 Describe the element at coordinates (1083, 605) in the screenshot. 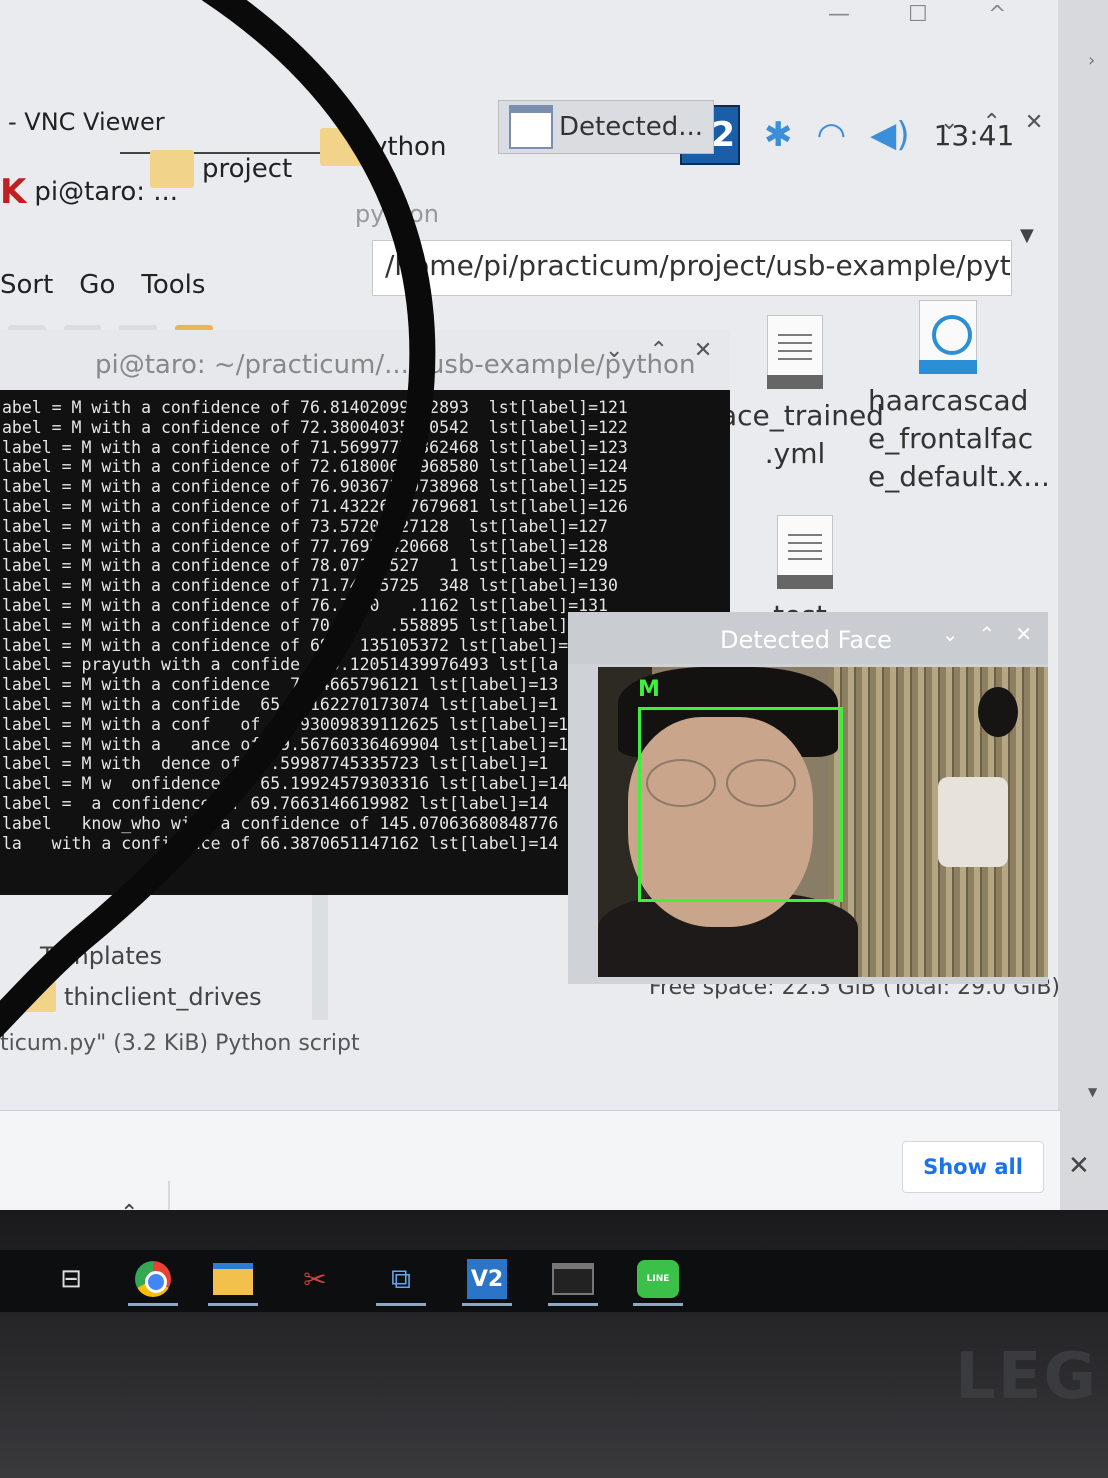

I see `browser-scrollbar: › ▼` at that location.